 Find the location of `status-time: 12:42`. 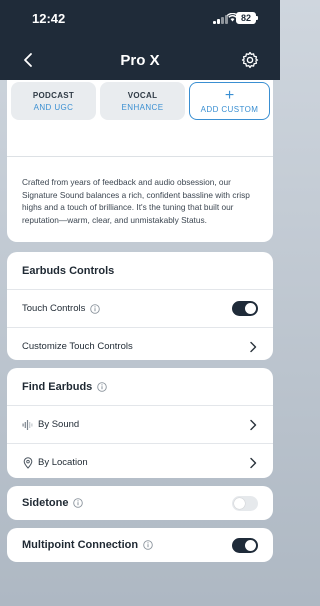

status-time: 12:42 is located at coordinates (49, 18).